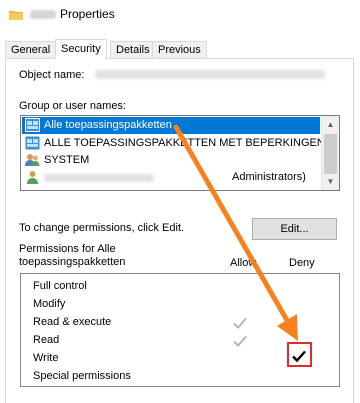 This screenshot has width=360, height=403. What do you see at coordinates (330, 124) in the screenshot?
I see `scroll-up-icon: ▲` at bounding box center [330, 124].